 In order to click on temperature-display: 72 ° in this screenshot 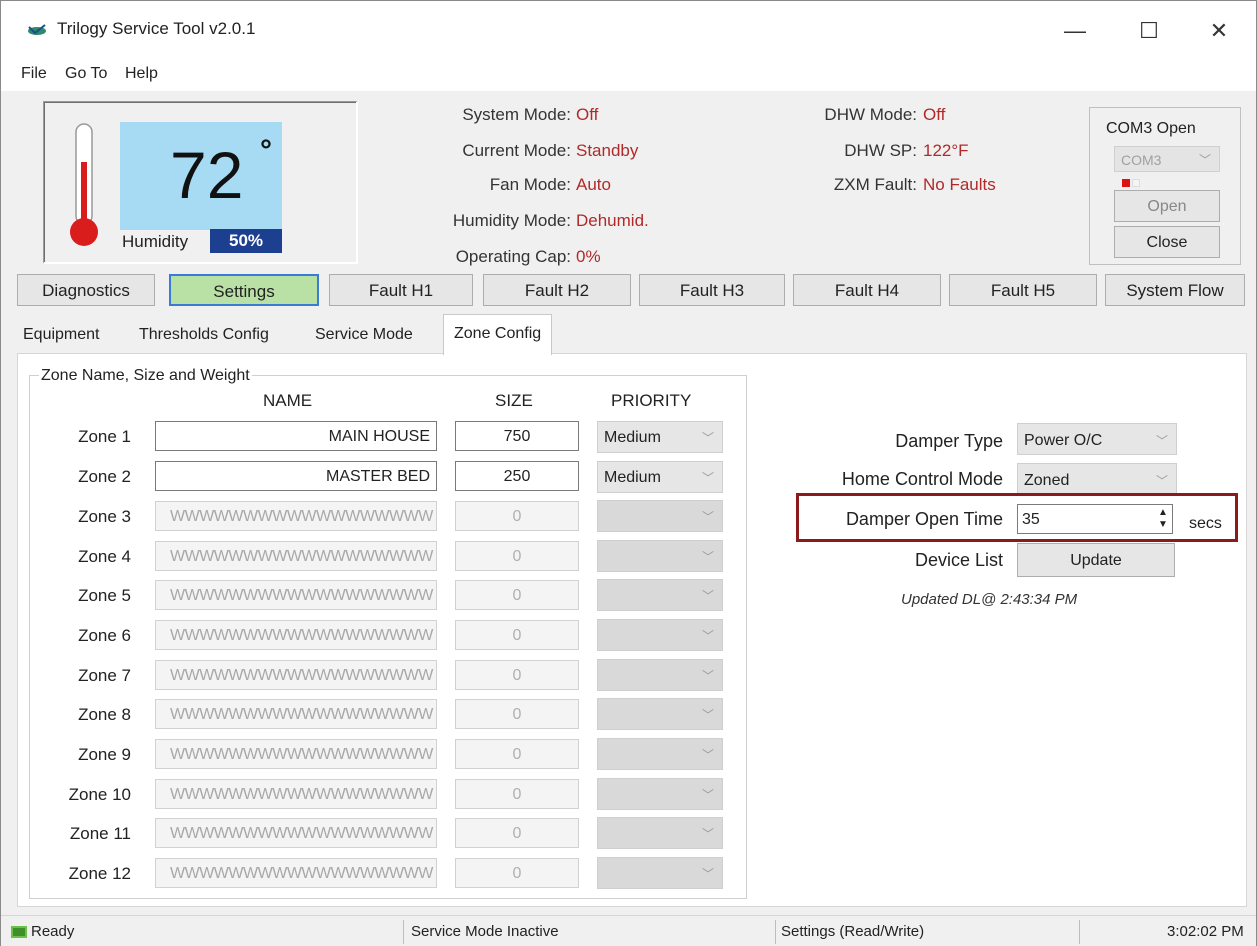, I will do `click(201, 176)`.